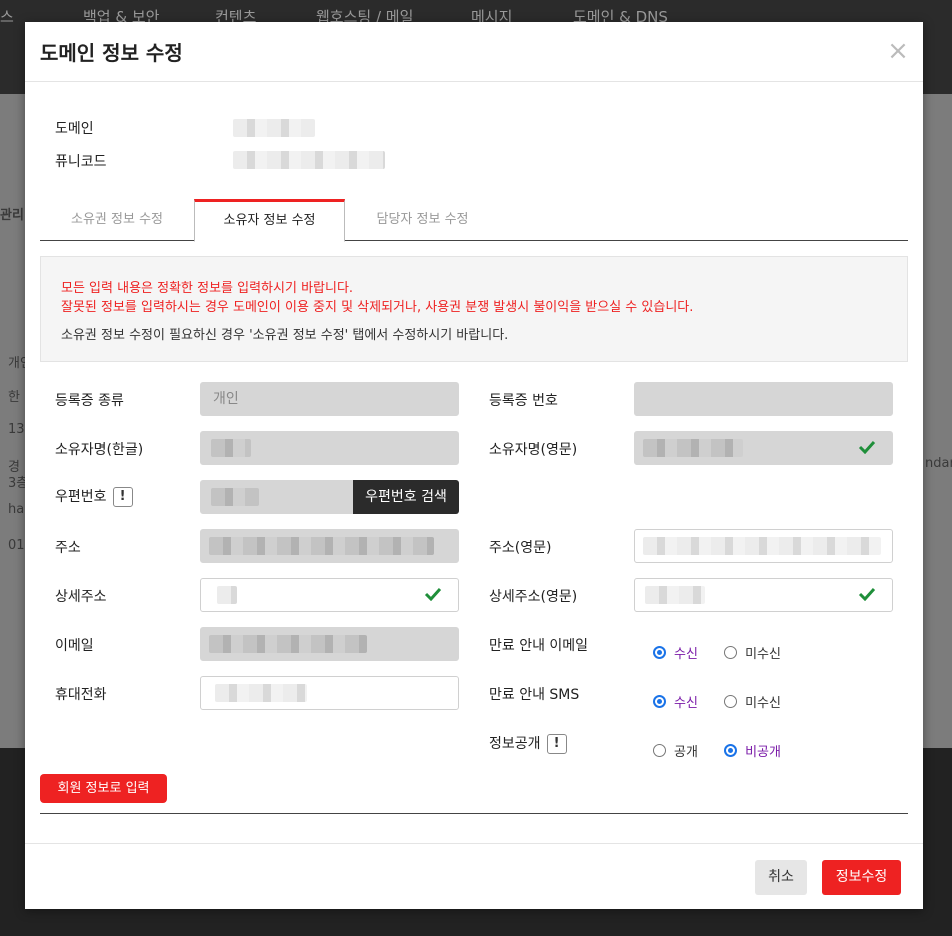  What do you see at coordinates (12, 215) in the screenshot?
I see `bg-fragment: 관리` at bounding box center [12, 215].